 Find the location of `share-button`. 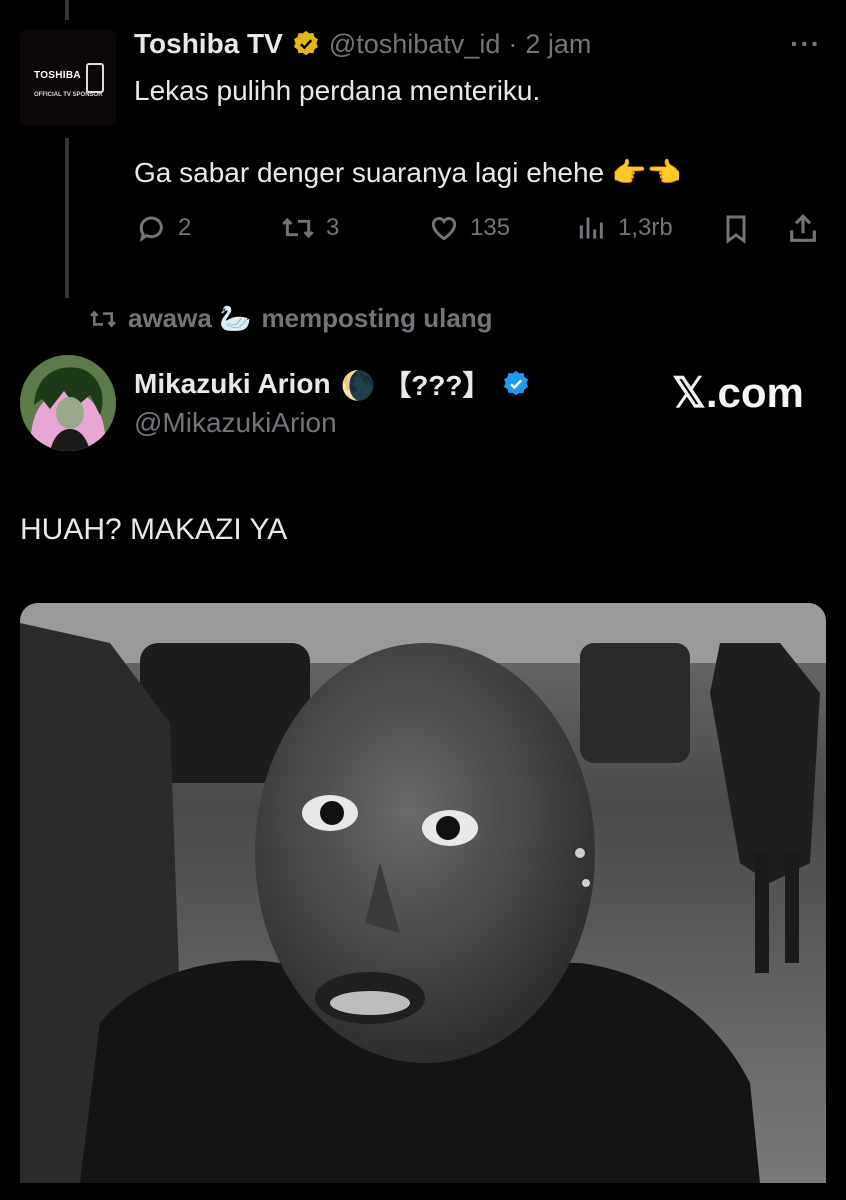

share-button is located at coordinates (803, 229).